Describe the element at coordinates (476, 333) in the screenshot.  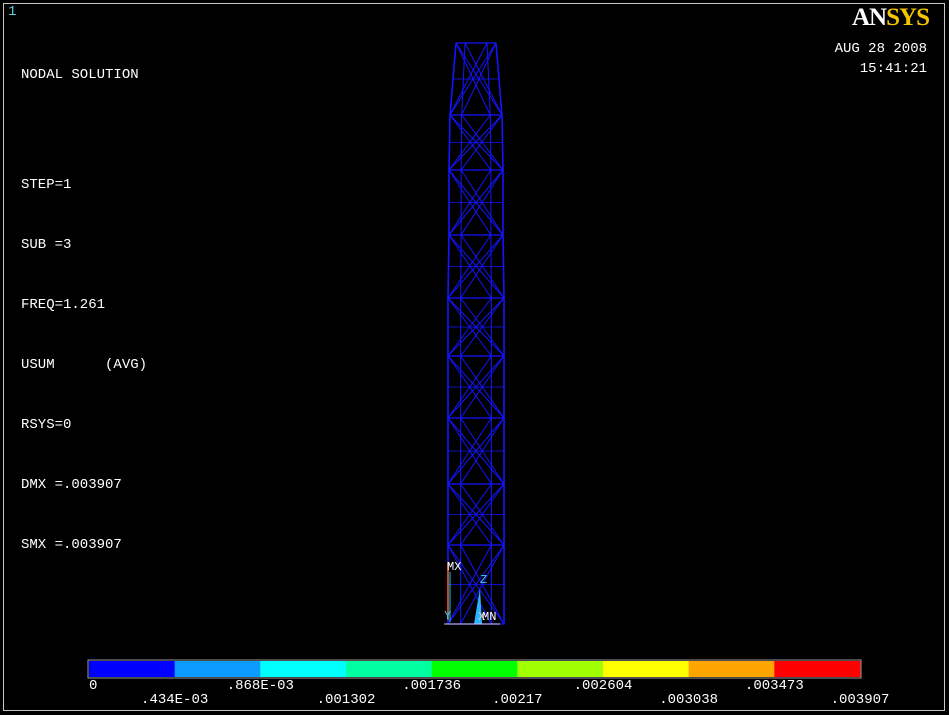
I see `tower-wireframe` at that location.